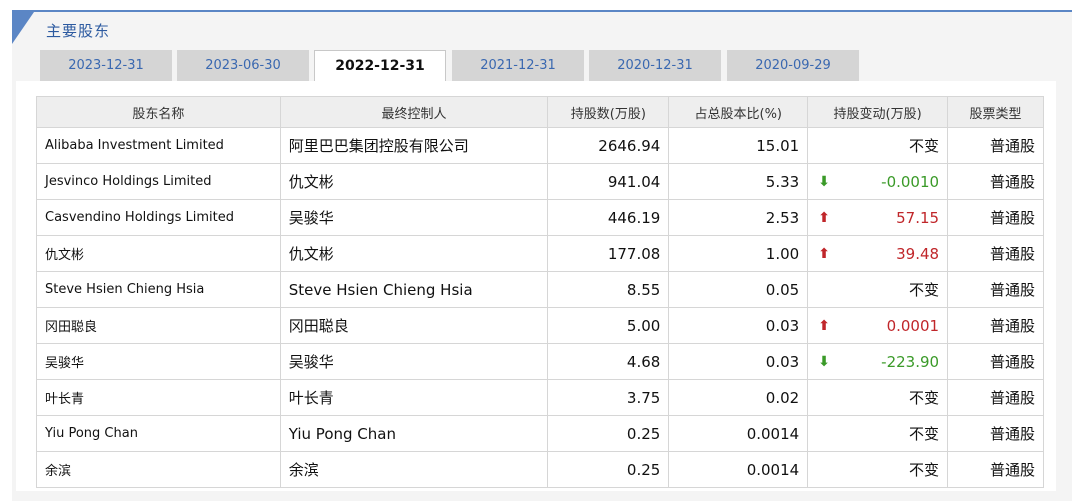 The height and width of the screenshot is (501, 1080). Describe the element at coordinates (78, 31) in the screenshot. I see `section-title: 主要股东` at that location.